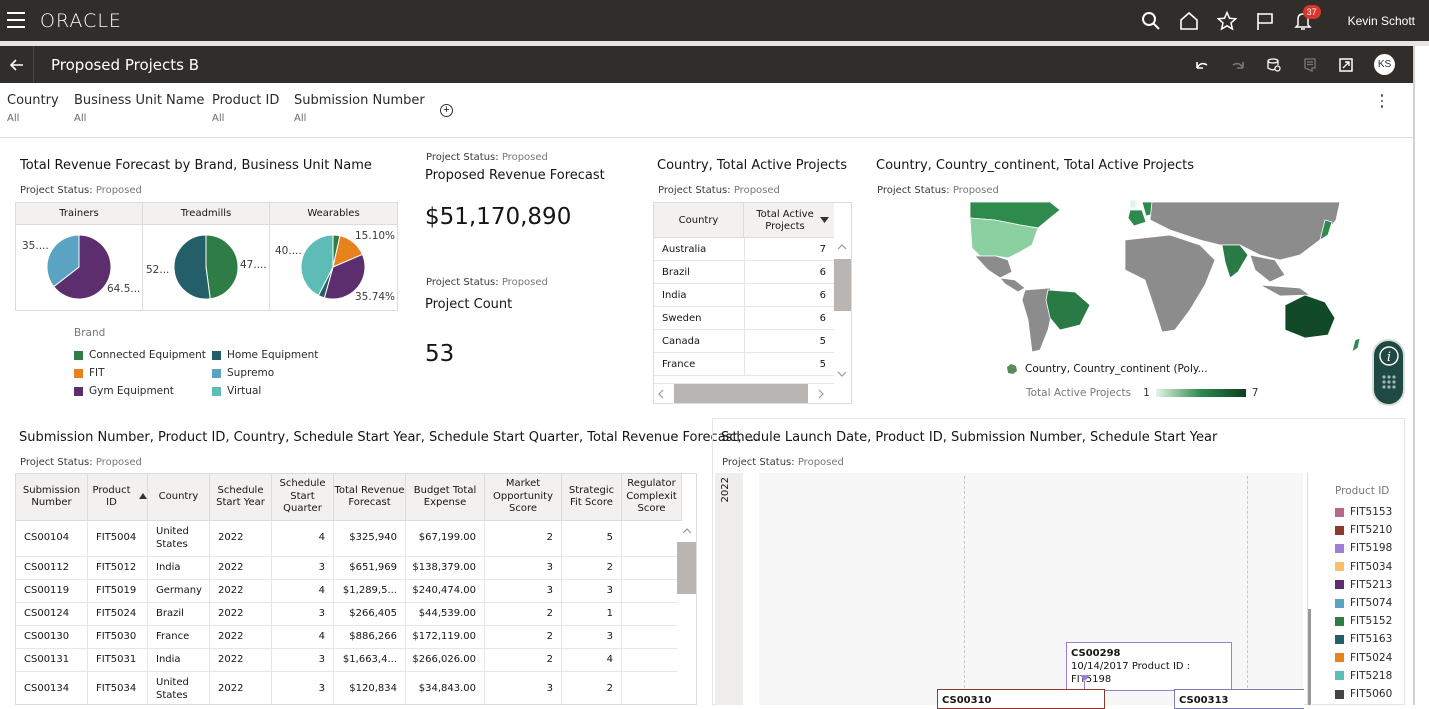  What do you see at coordinates (1202, 65) in the screenshot?
I see `undo-icon` at bounding box center [1202, 65].